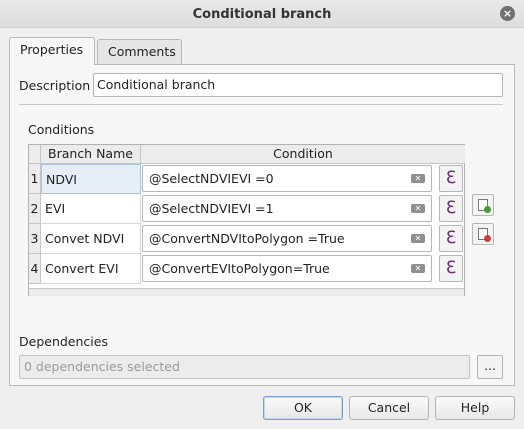 This screenshot has width=524, height=429. What do you see at coordinates (211, 178) in the screenshot?
I see `condition-text: @SelectNDVIEVI =0` at bounding box center [211, 178].